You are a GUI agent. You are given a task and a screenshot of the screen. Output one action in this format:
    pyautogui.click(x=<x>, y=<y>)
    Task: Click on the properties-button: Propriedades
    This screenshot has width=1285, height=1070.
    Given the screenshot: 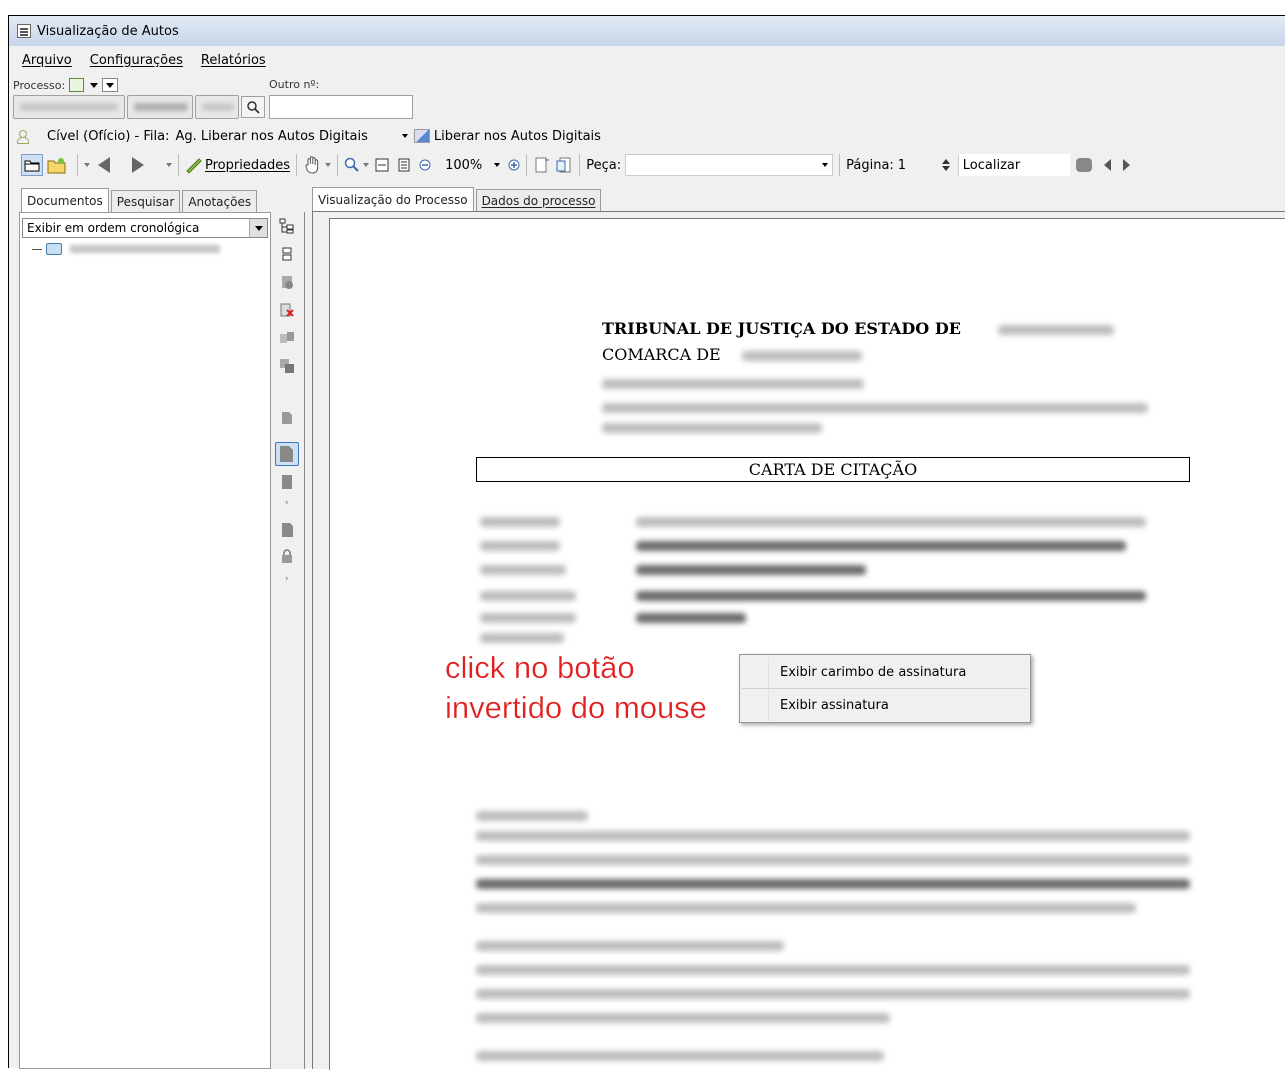 What is the action you would take?
    pyautogui.click(x=247, y=165)
    